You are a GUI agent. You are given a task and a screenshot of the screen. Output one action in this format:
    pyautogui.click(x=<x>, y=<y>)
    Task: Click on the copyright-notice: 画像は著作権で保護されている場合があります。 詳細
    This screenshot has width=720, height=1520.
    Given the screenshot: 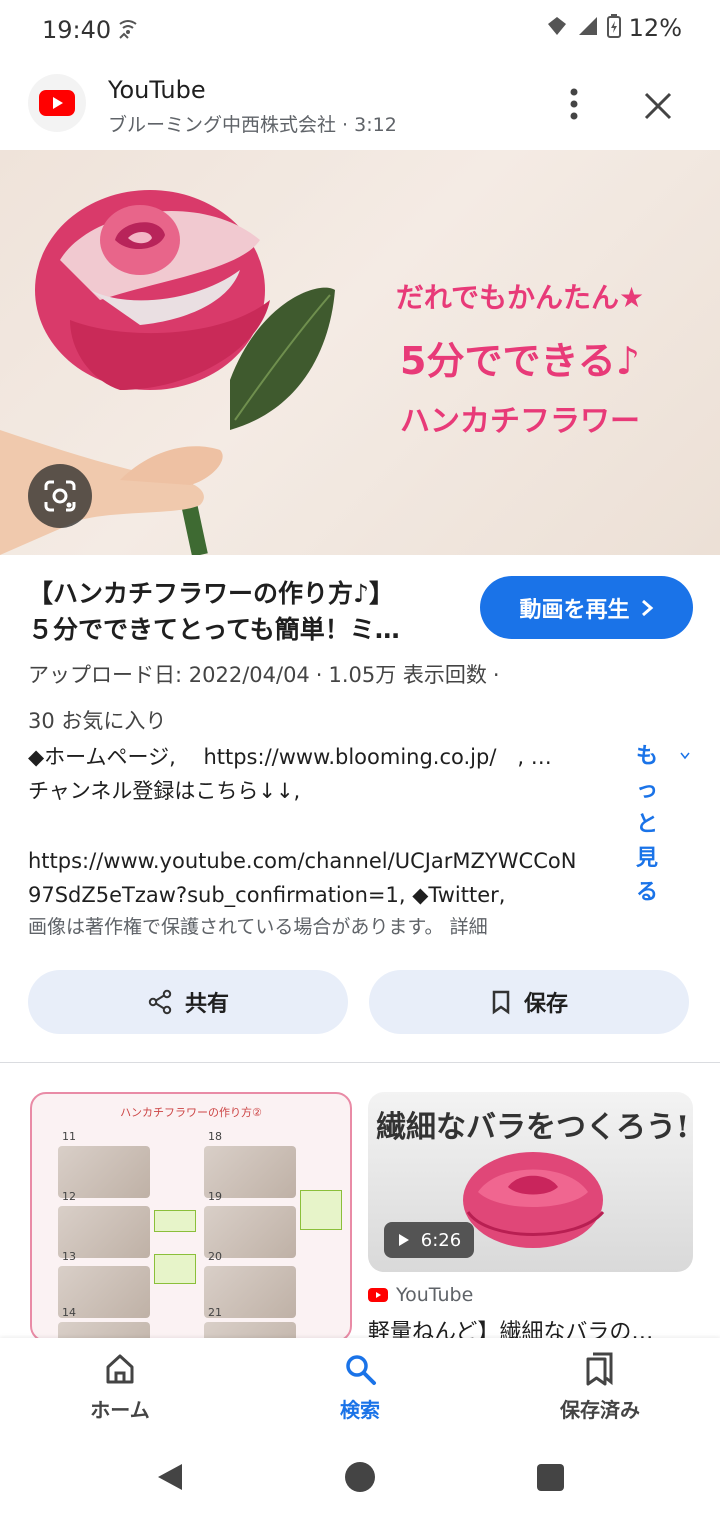 What is the action you would take?
    pyautogui.click(x=258, y=925)
    